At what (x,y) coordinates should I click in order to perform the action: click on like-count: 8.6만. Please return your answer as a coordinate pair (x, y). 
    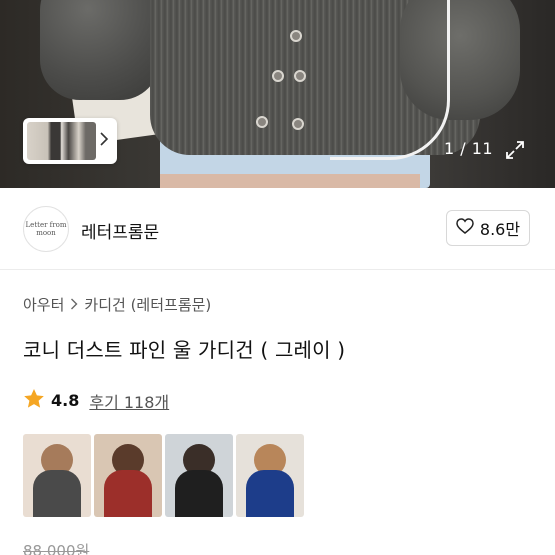
    Looking at the image, I should click on (500, 229).